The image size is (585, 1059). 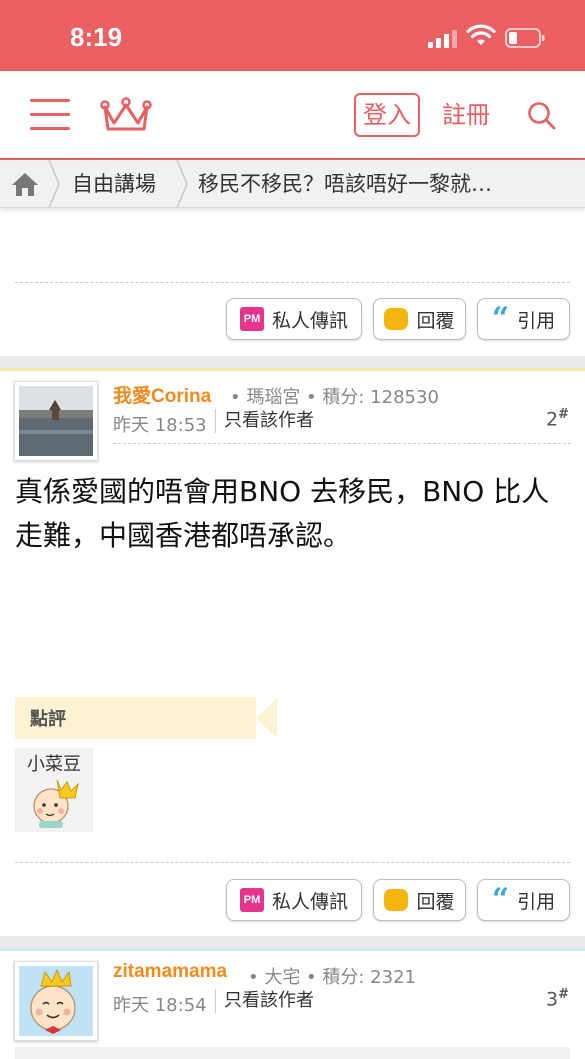 I want to click on floor-number: 3#, so click(x=557, y=998).